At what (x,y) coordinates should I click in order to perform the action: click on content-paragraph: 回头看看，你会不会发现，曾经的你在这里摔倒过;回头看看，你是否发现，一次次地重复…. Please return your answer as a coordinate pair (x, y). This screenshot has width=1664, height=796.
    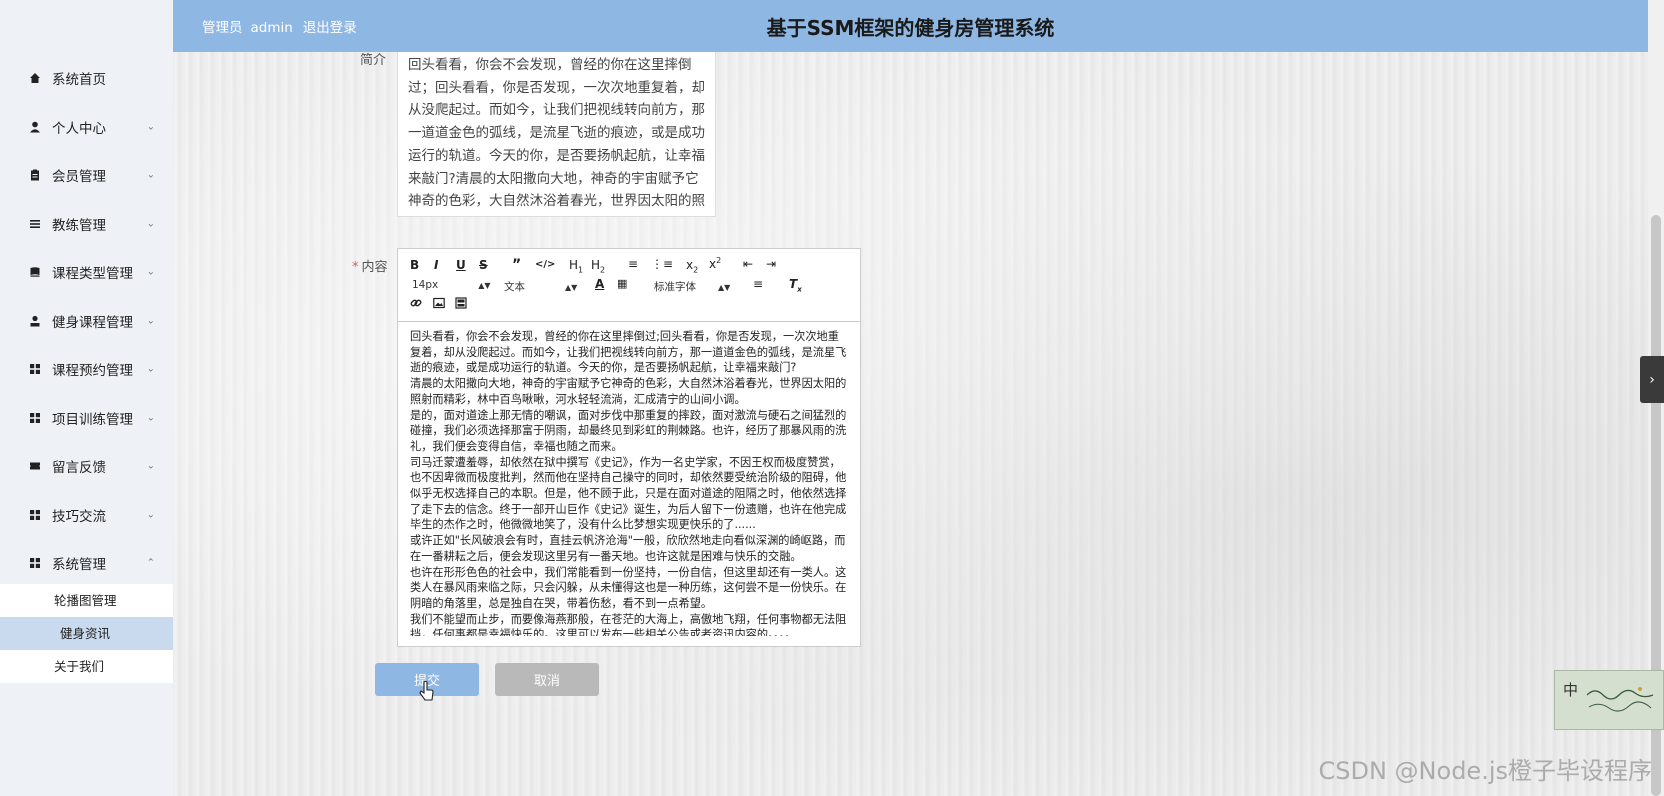
    Looking at the image, I should click on (628, 352).